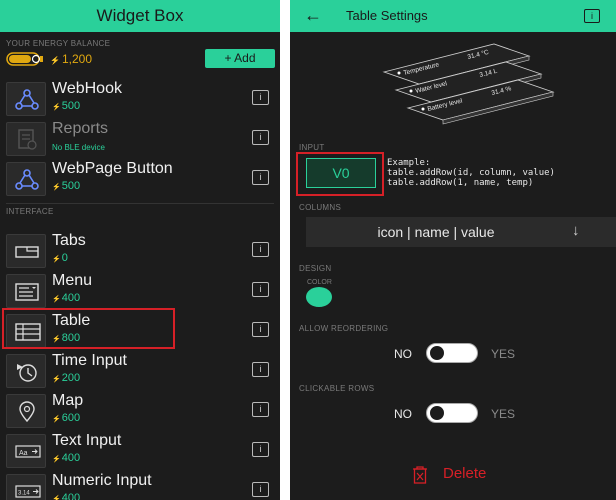  I want to click on allow-reordering-switch, so click(452, 353).